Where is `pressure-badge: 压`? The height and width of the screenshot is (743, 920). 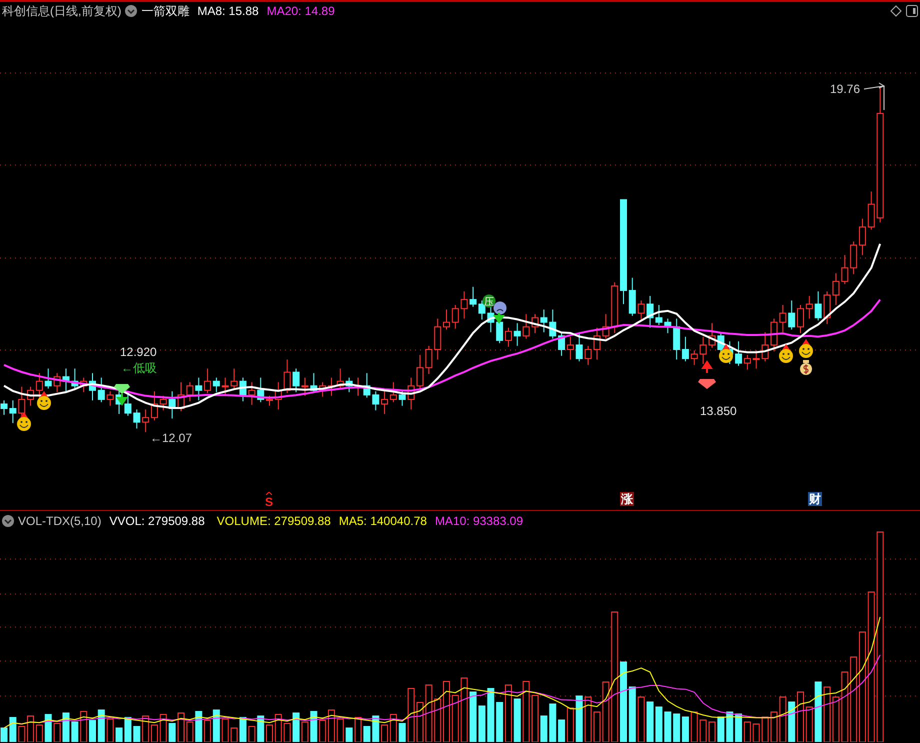 pressure-badge: 压 is located at coordinates (489, 301).